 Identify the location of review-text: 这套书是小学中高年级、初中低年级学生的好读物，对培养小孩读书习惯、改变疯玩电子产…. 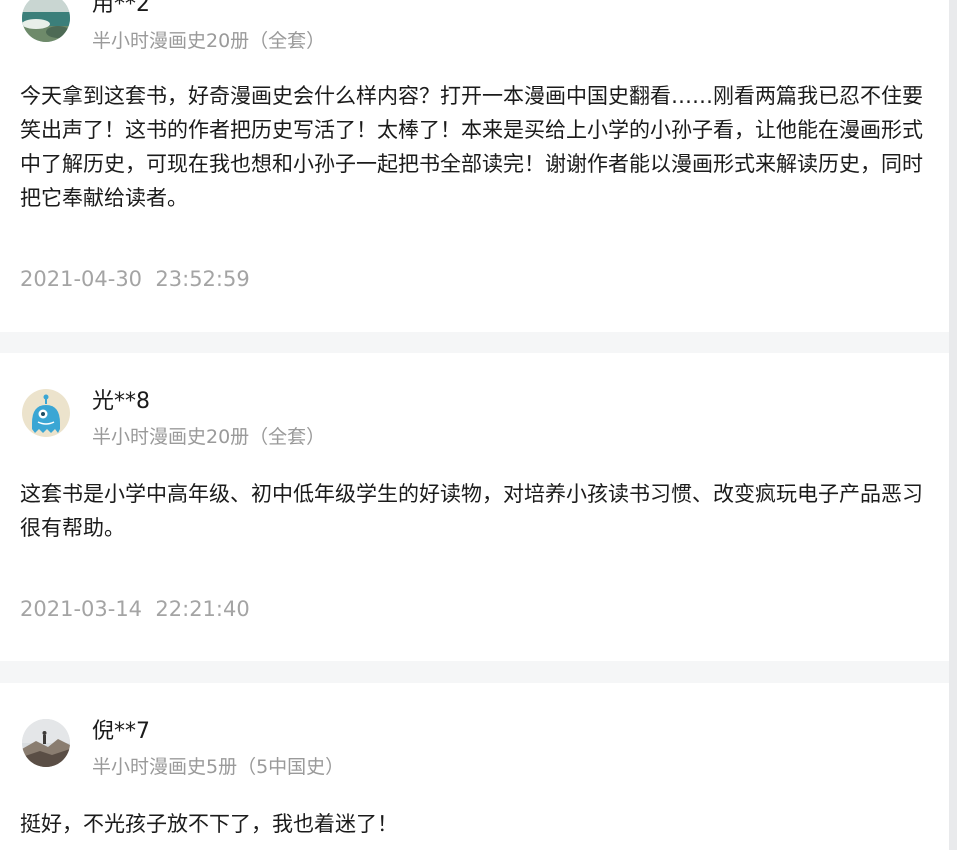
(471, 511).